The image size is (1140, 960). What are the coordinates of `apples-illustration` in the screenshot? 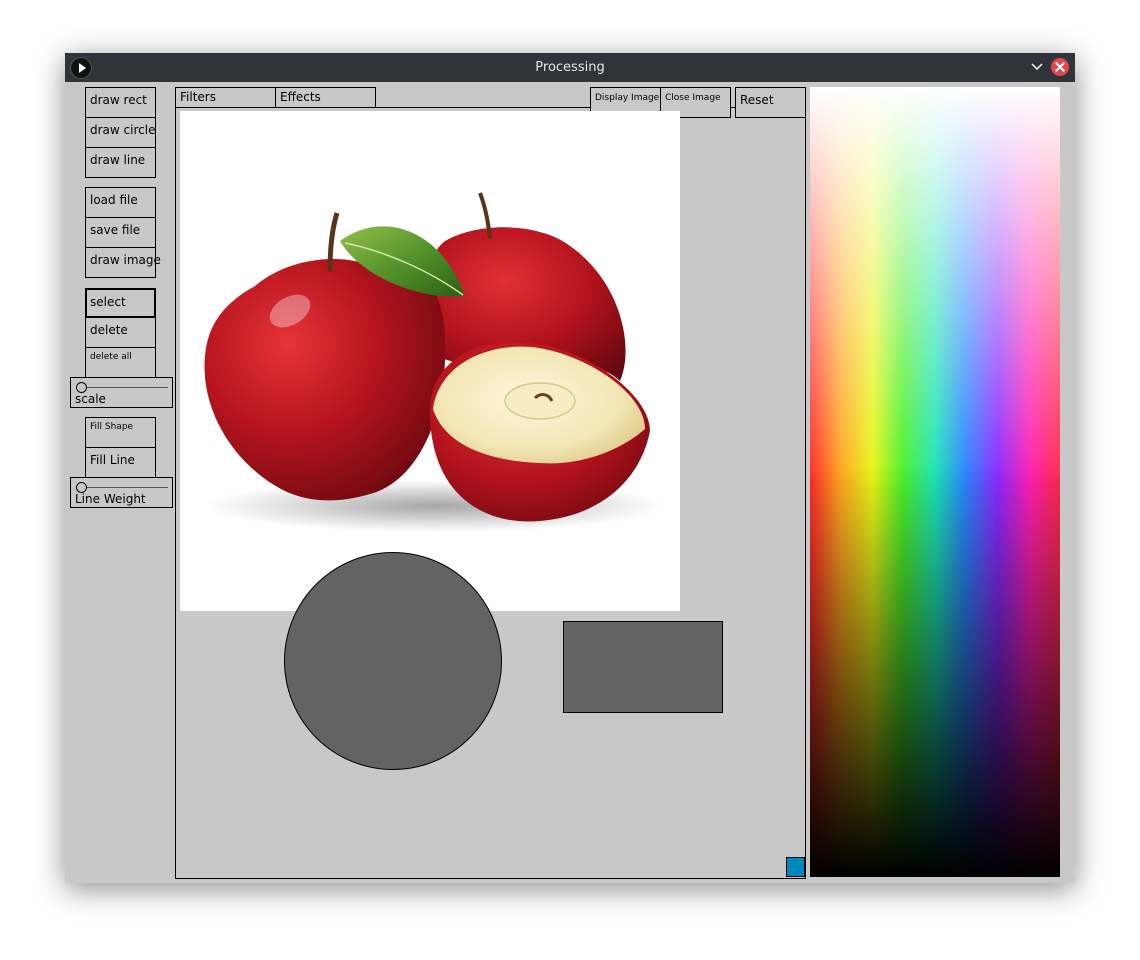 It's located at (434, 362).